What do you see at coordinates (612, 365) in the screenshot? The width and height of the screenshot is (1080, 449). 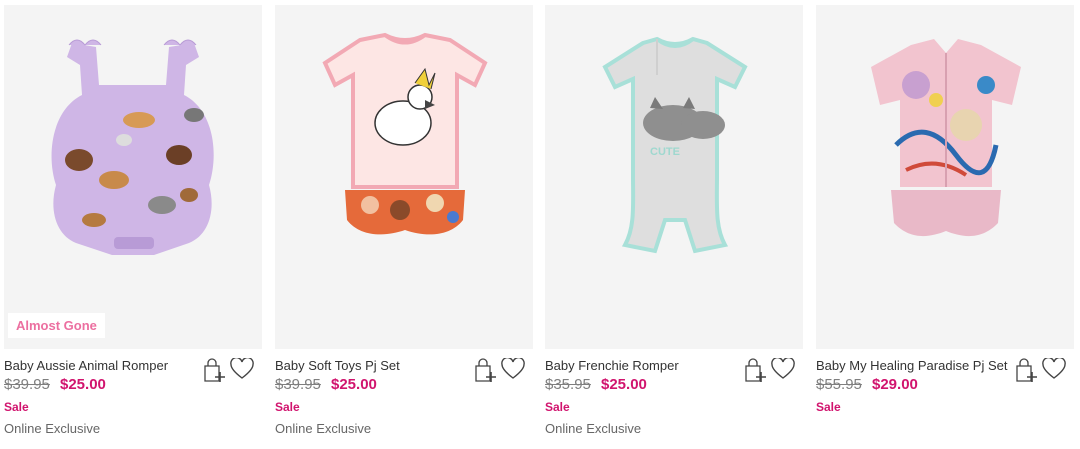 I see `product-name: Baby Frenchie Romper` at bounding box center [612, 365].